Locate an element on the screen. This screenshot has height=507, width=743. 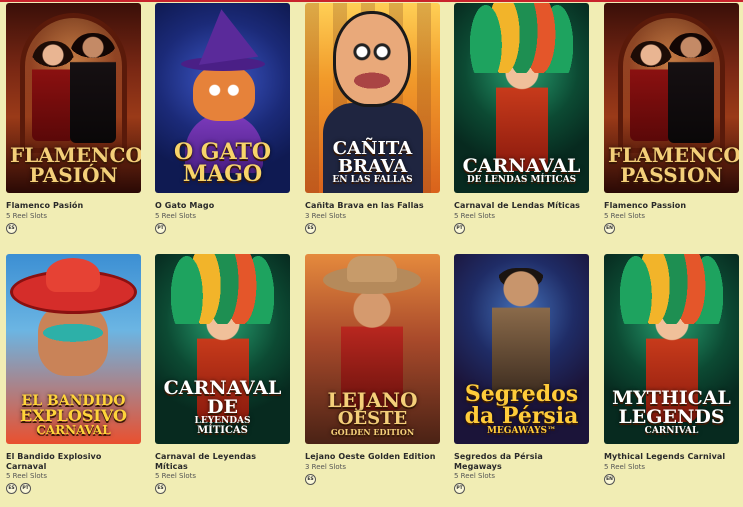
game-logo: CARNAVAL DE LEYENDAS MÍTICAS is located at coordinates (222, 407).